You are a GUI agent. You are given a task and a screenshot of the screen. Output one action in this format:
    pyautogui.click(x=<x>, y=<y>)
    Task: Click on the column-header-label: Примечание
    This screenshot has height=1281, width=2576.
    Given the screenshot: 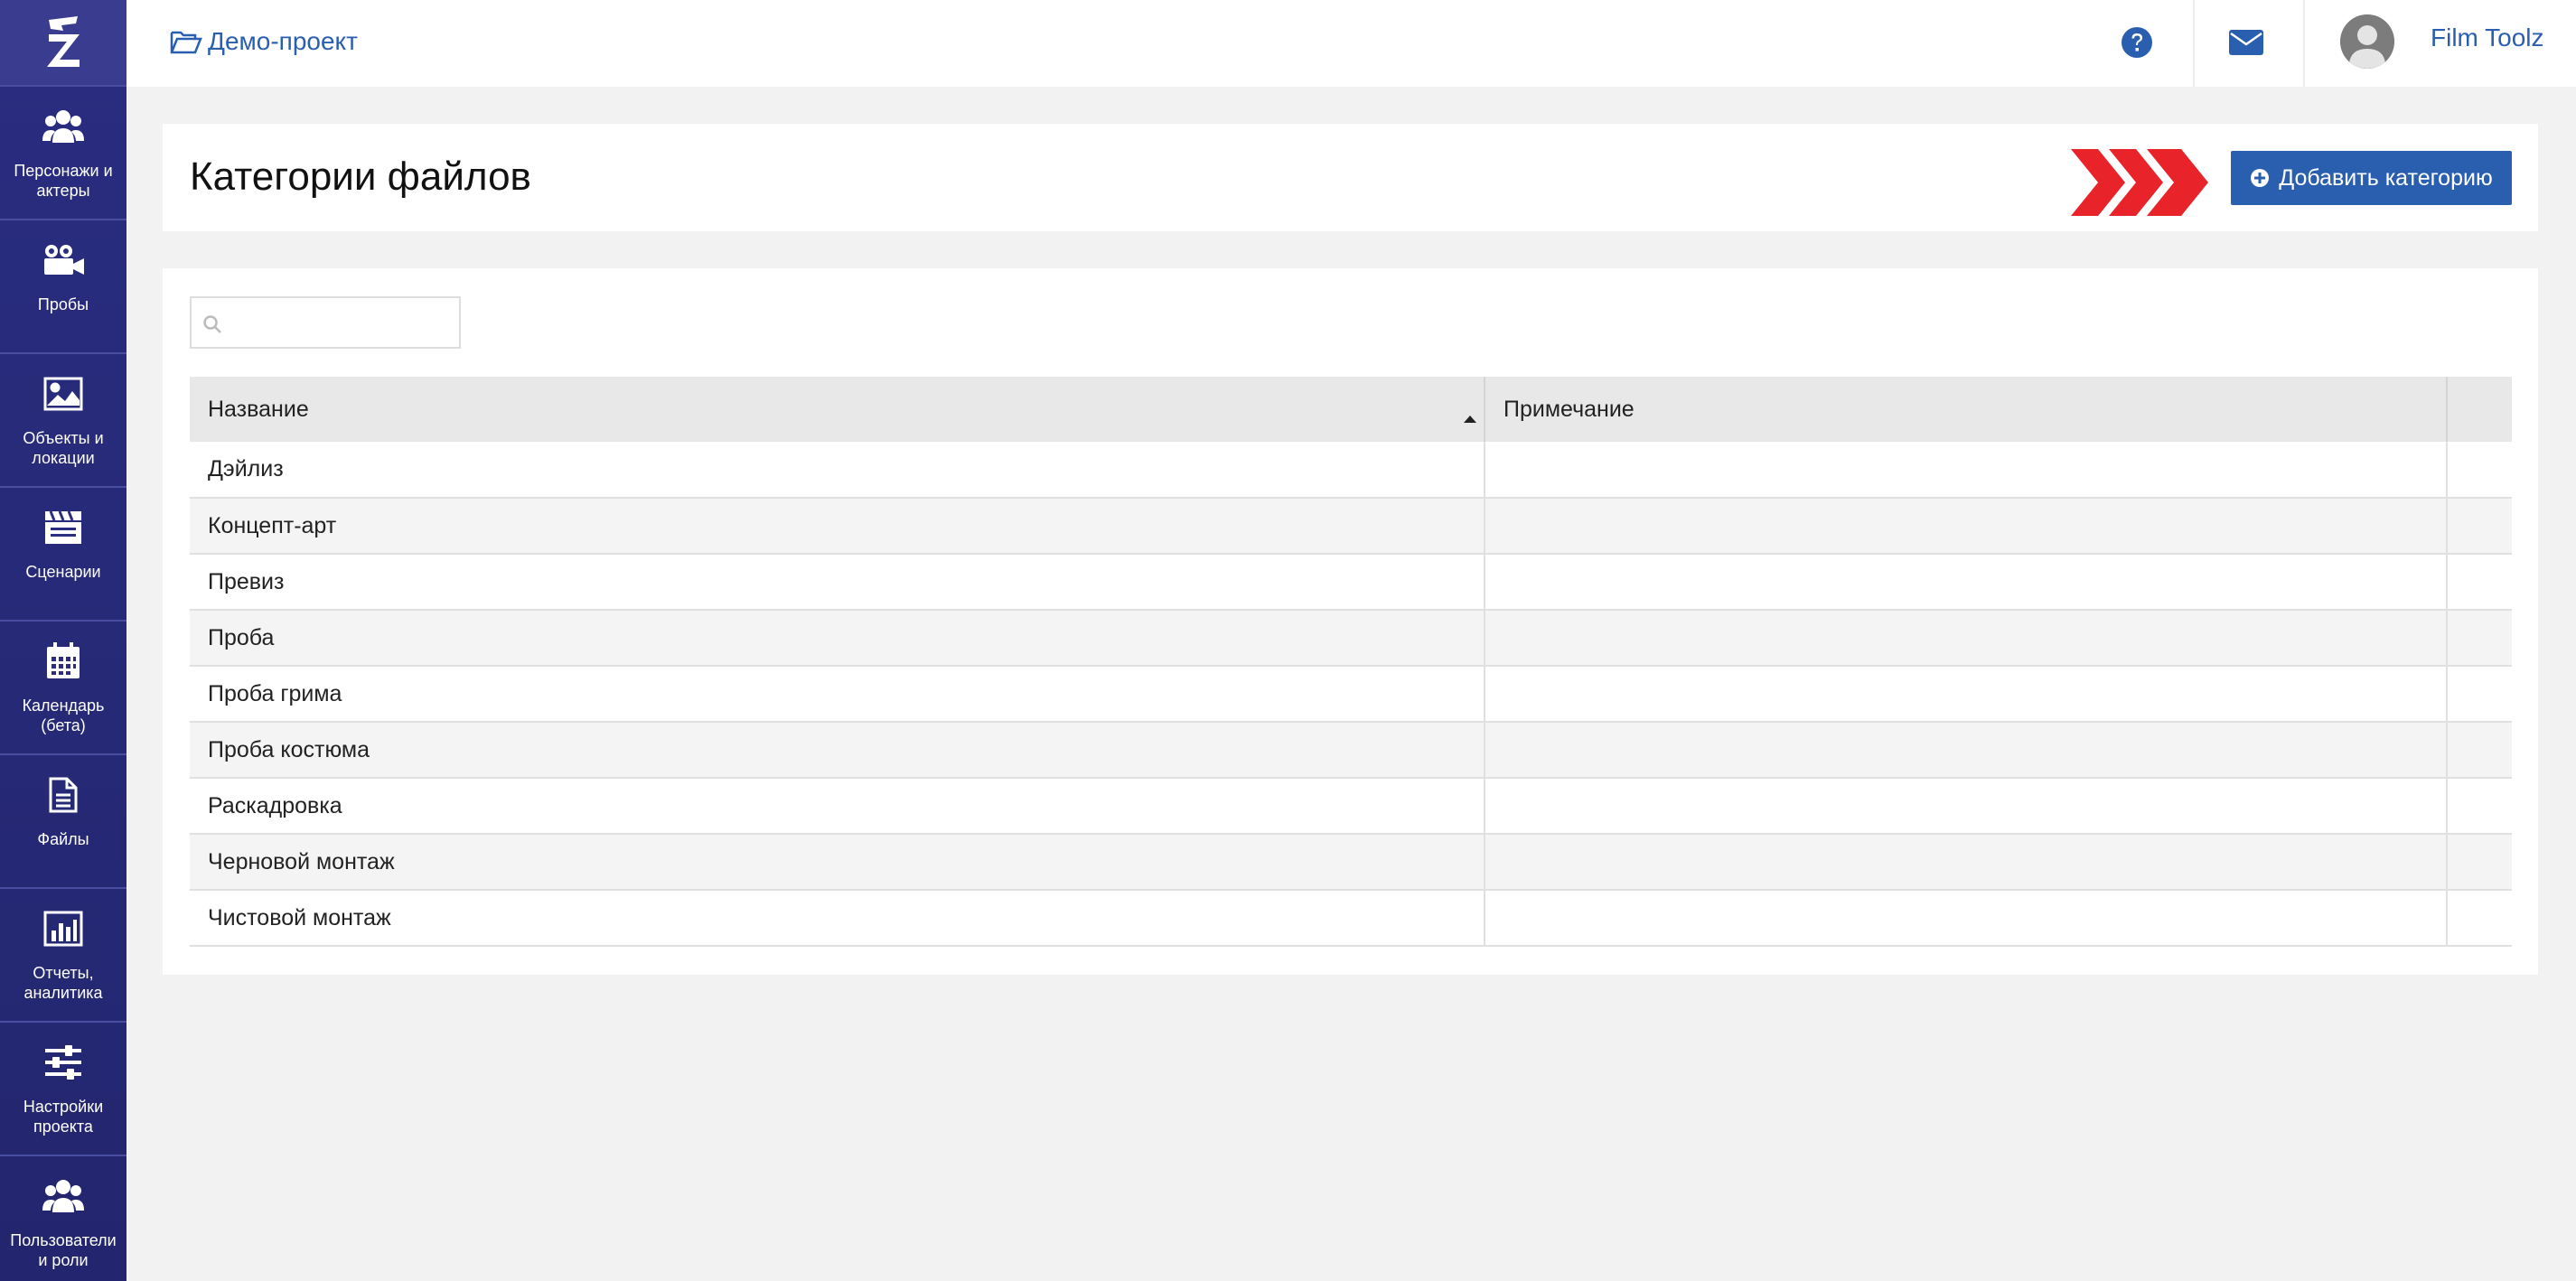 What is the action you would take?
    pyautogui.click(x=1569, y=409)
    